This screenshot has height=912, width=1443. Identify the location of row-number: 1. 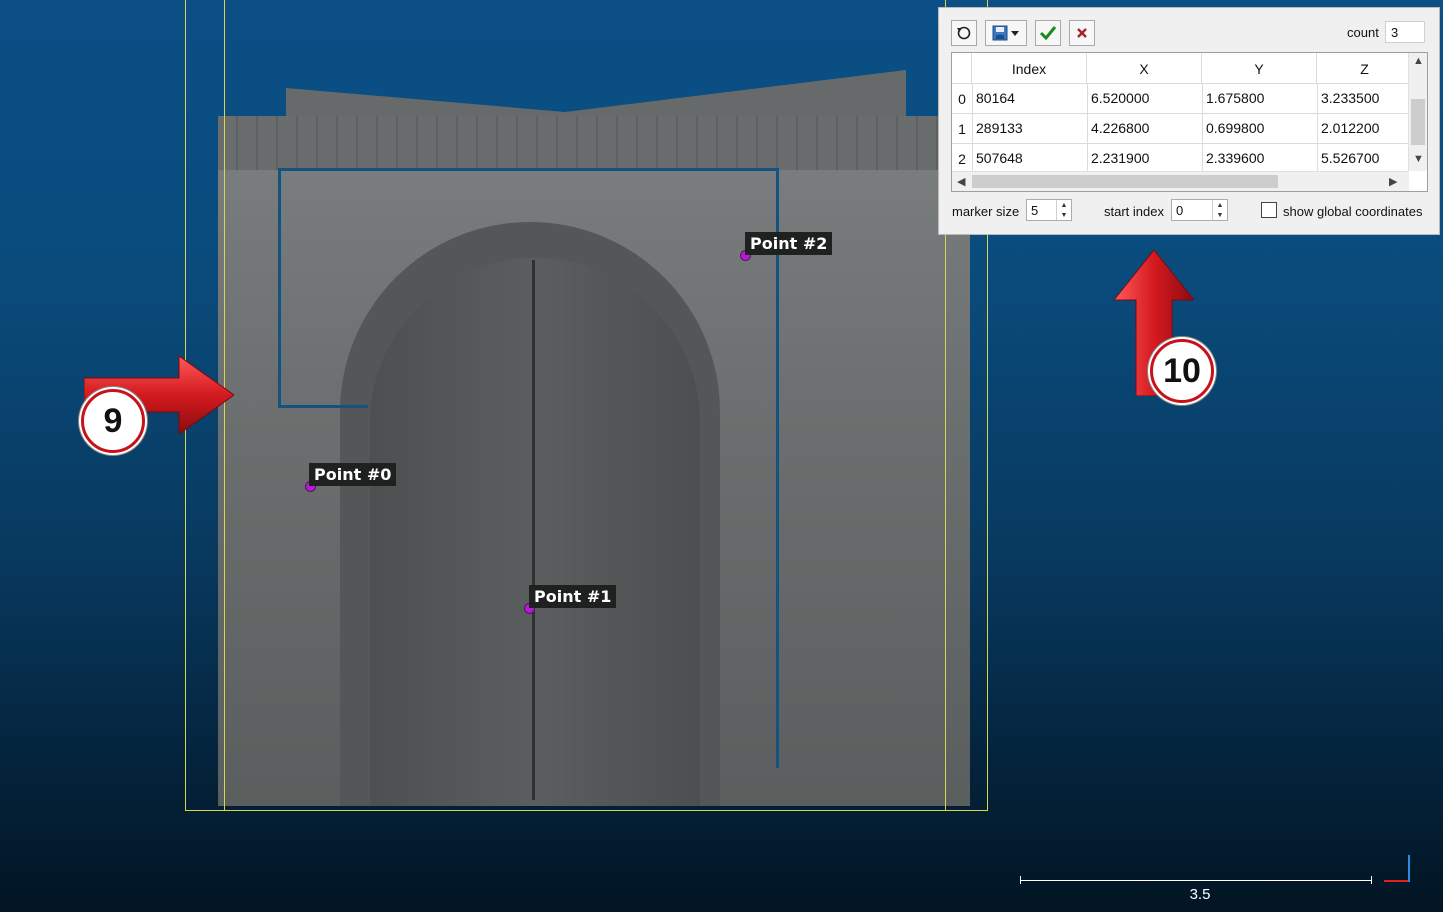
(962, 129).